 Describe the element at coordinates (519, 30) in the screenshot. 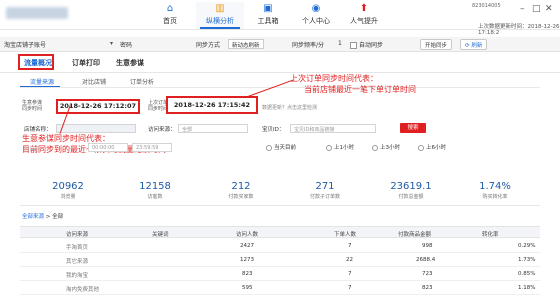

I see `last-update-text: 上次数据更新时间：2018-12-26 17:18:2` at that location.